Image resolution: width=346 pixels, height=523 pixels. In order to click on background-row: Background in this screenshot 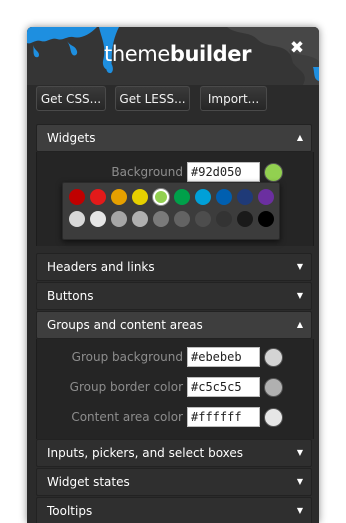, I will do `click(175, 173)`.